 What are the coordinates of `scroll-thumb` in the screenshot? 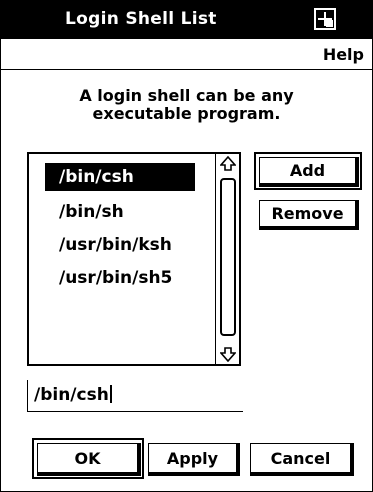 It's located at (228, 257).